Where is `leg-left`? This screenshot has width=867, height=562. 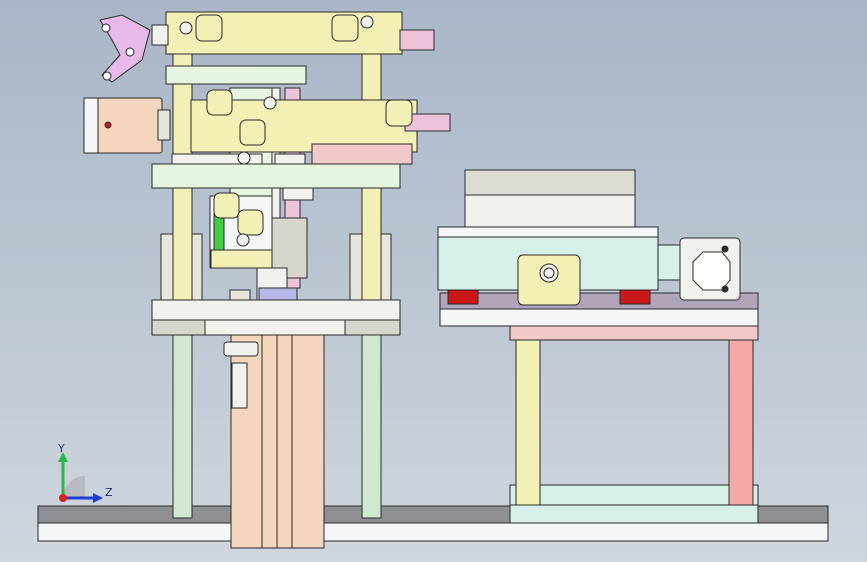
leg-left is located at coordinates (528, 422).